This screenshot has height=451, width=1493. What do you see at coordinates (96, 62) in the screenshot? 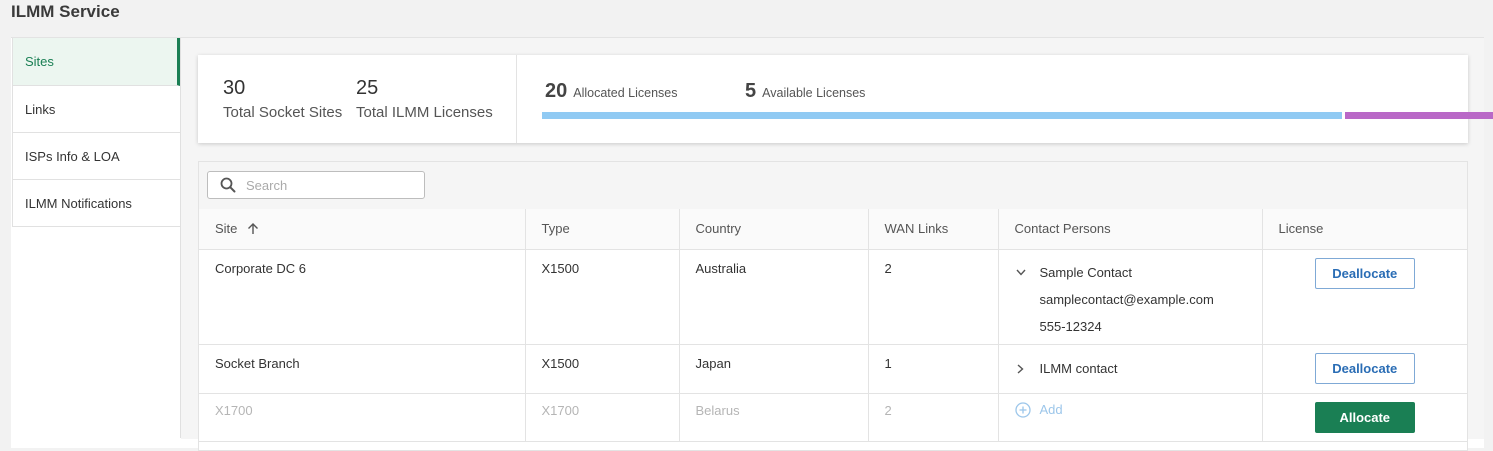
I see `sidebar-item-sites: Sites` at bounding box center [96, 62].